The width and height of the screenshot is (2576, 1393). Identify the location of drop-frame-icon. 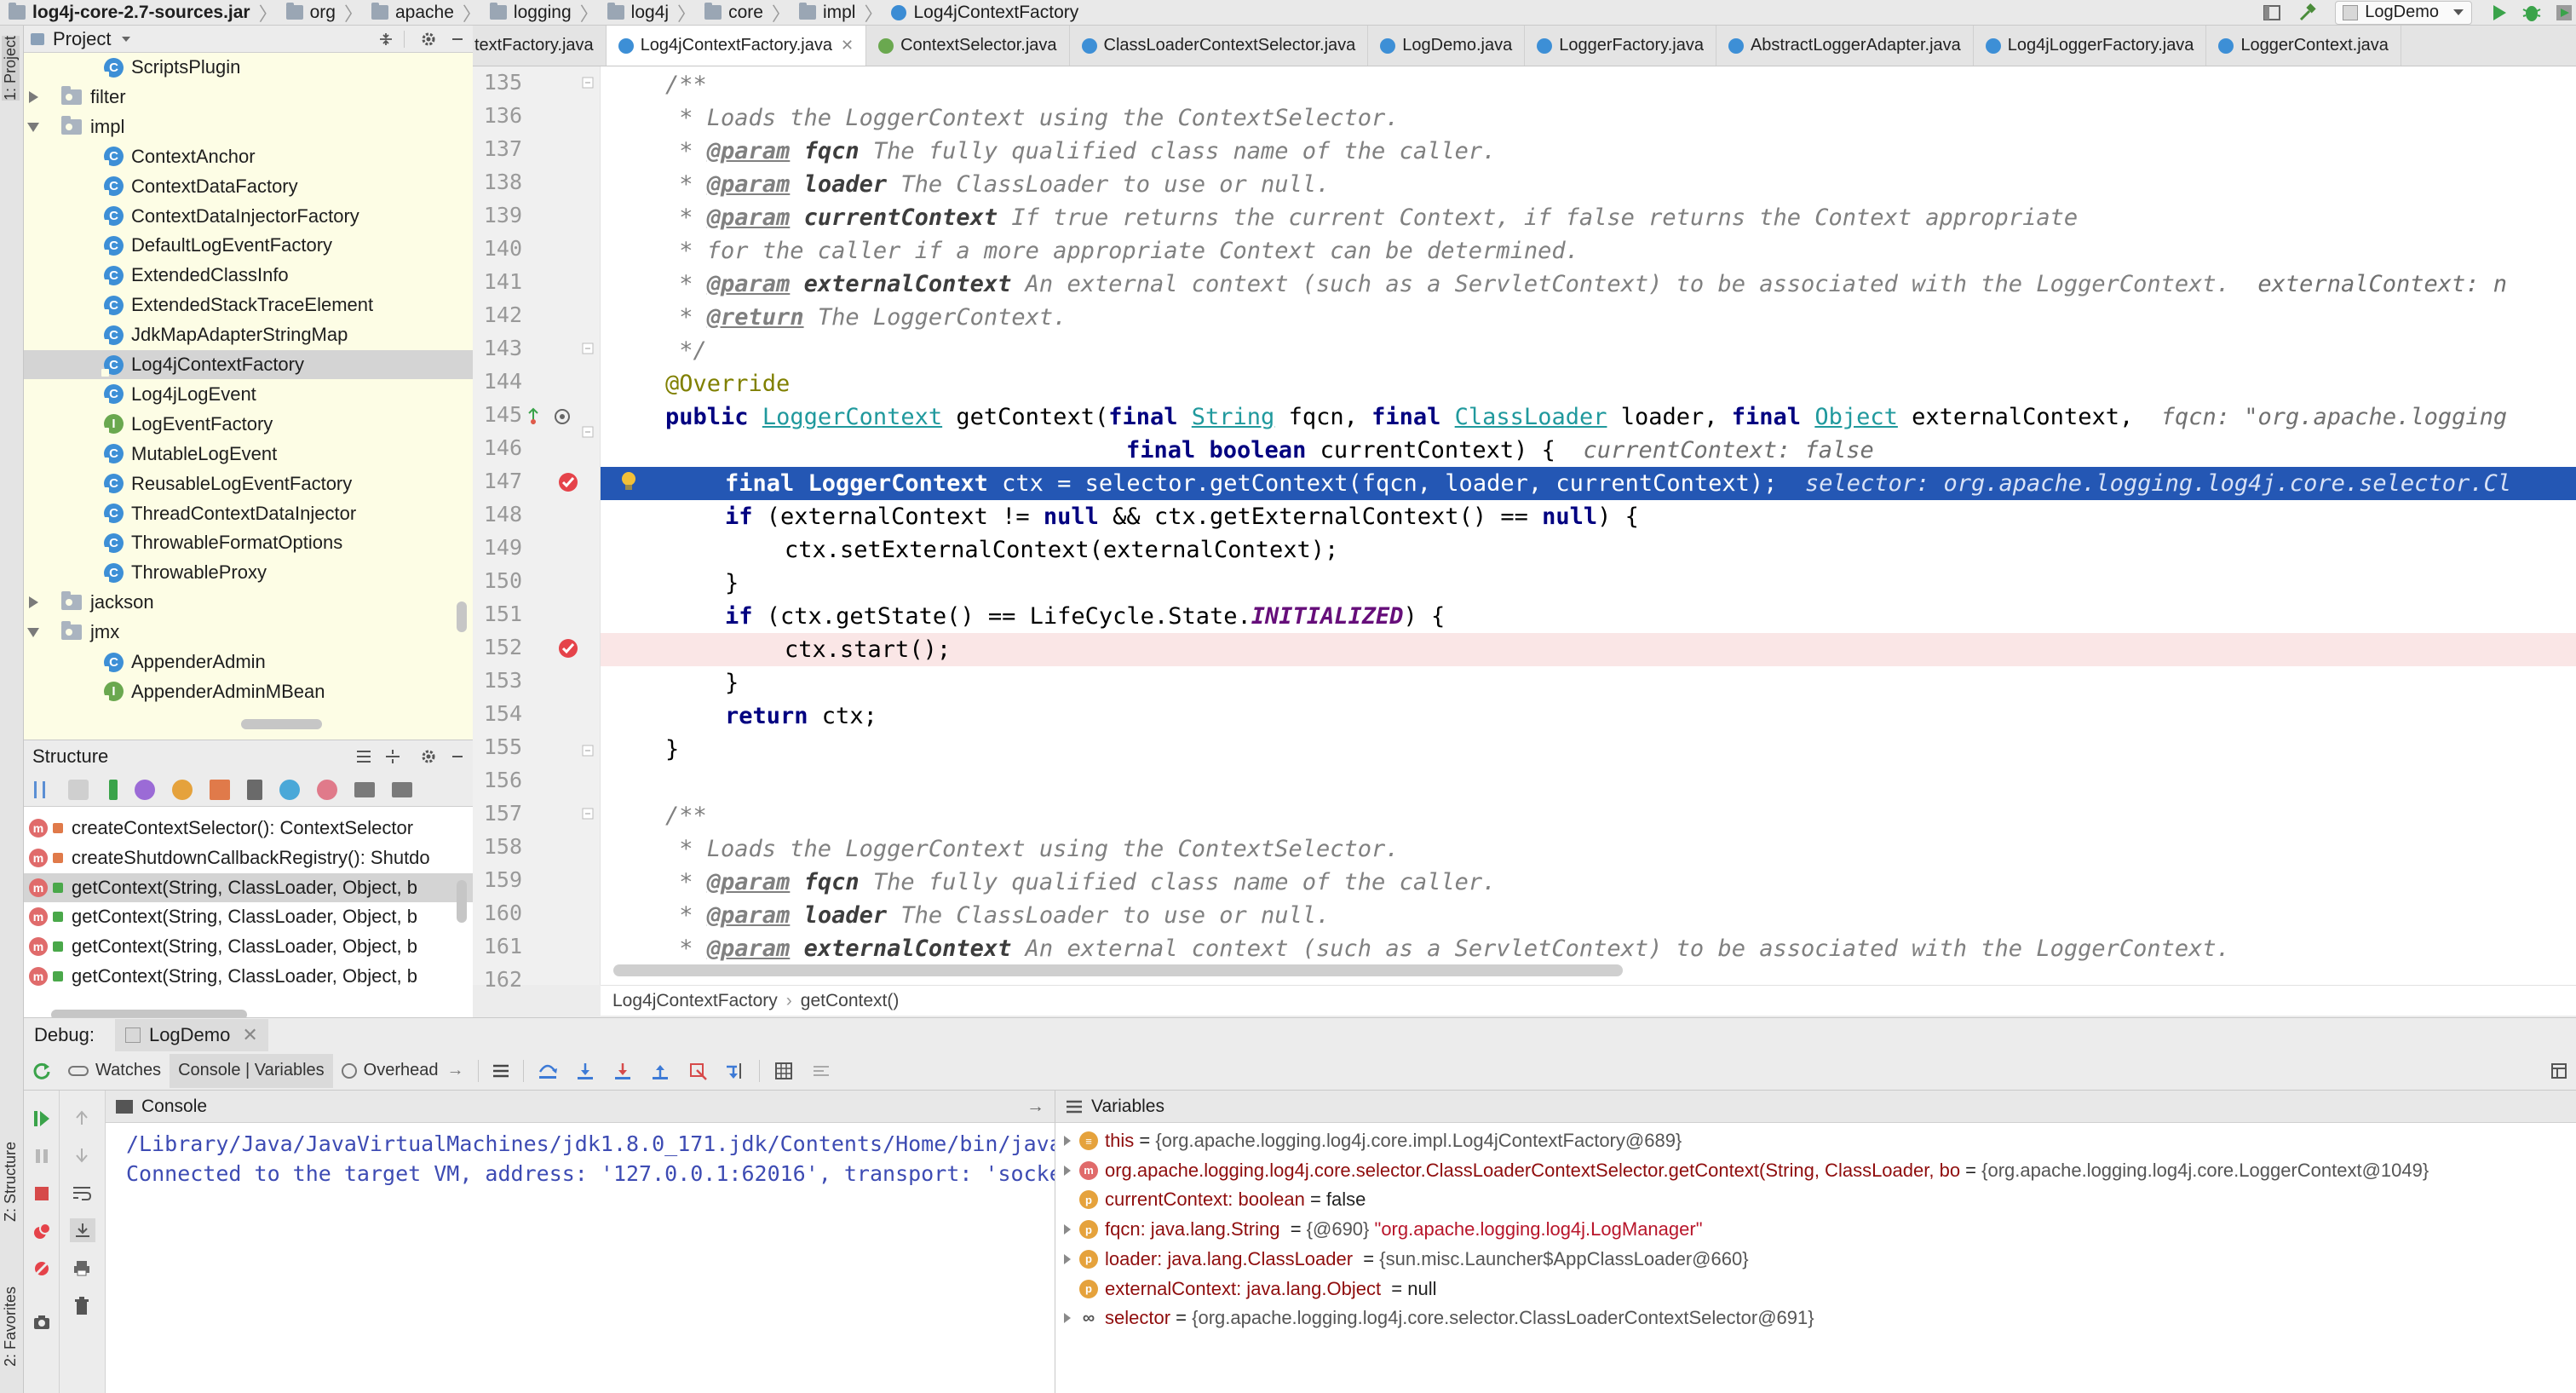
(697, 1071).